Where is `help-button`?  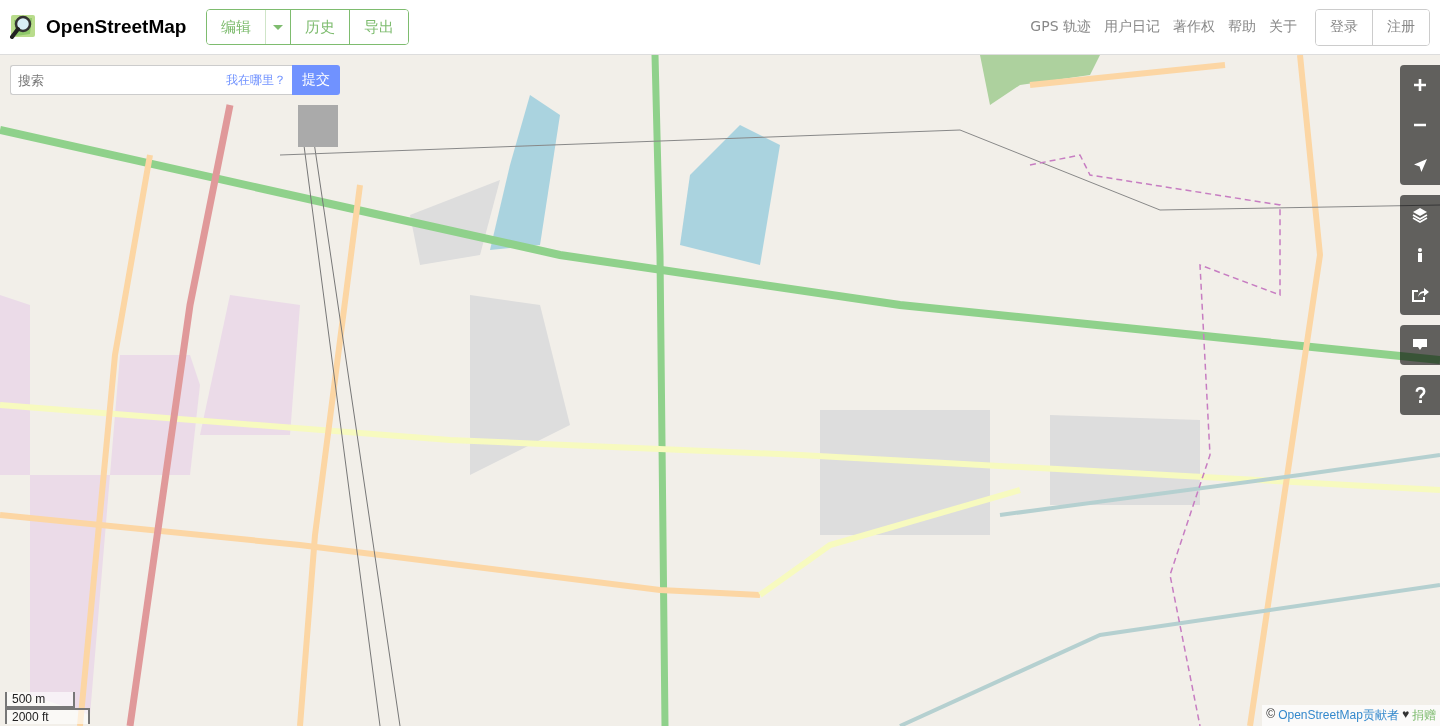 help-button is located at coordinates (1420, 395).